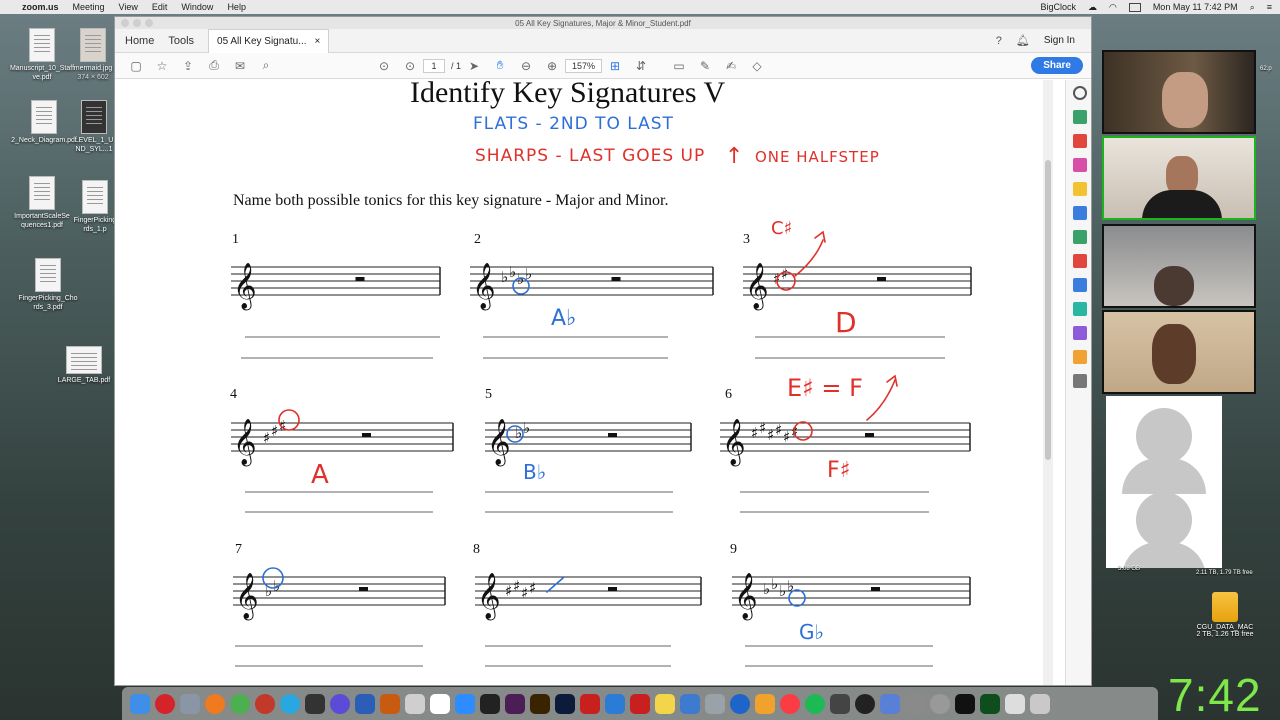 The width and height of the screenshot is (1280, 720). I want to click on fill-sign-icon, so click(1079, 261).